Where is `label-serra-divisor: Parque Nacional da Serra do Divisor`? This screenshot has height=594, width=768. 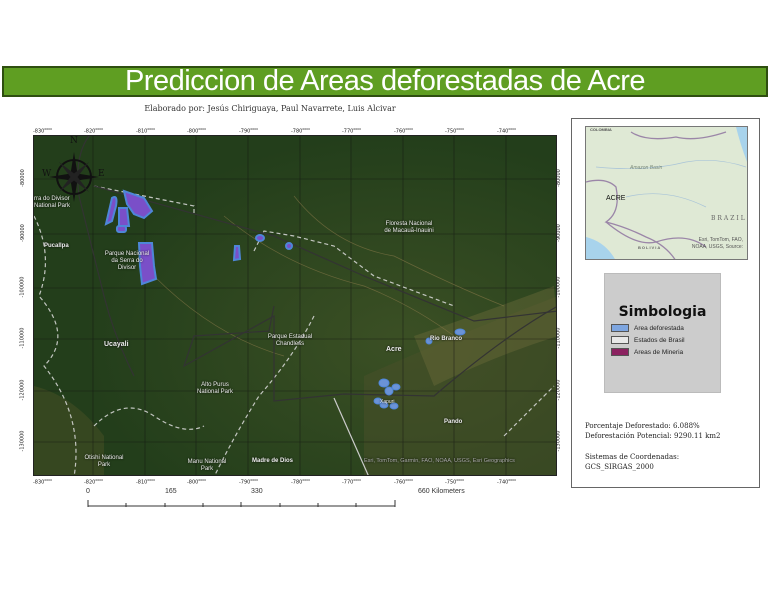
label-serra-divisor: Parque Nacional da Serra do Divisor is located at coordinates (127, 261).